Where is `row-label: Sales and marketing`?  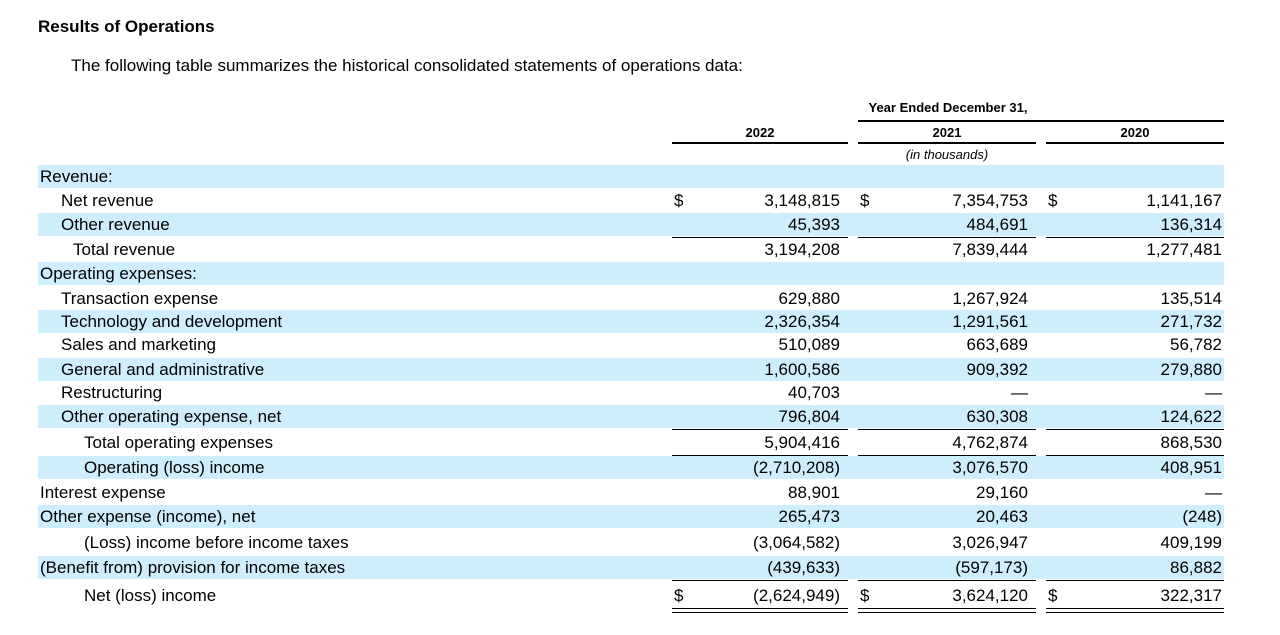
row-label: Sales and marketing is located at coordinates (138, 344).